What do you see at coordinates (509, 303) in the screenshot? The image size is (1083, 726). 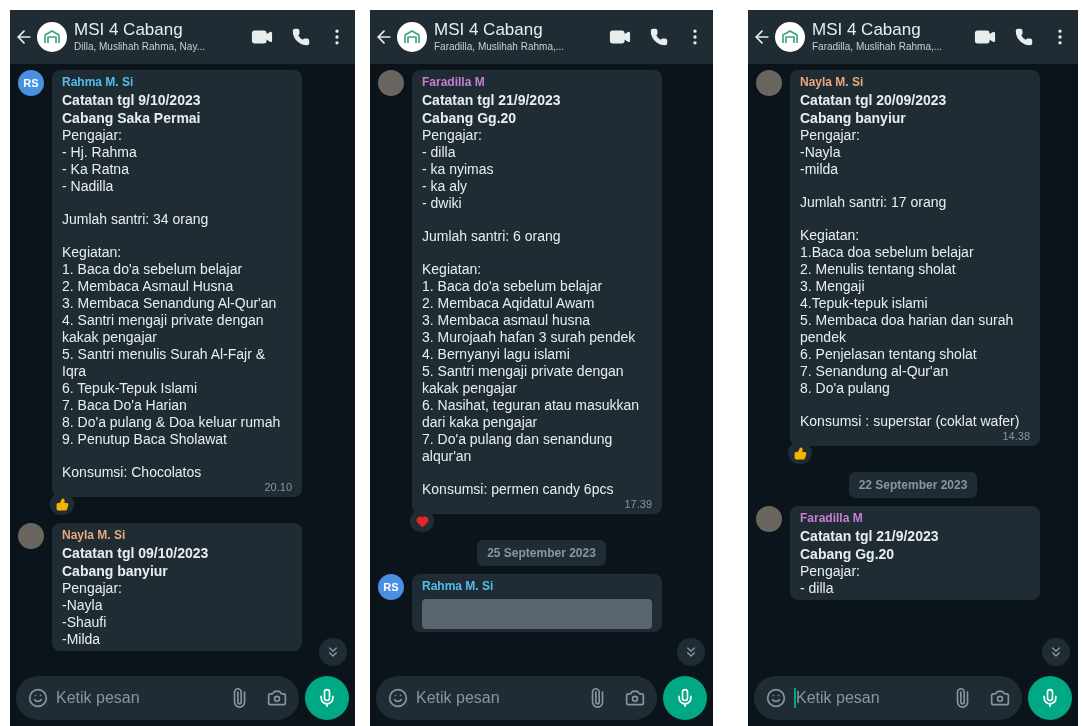 I see `message-line: 2. Membaca Aqidatul Awam` at bounding box center [509, 303].